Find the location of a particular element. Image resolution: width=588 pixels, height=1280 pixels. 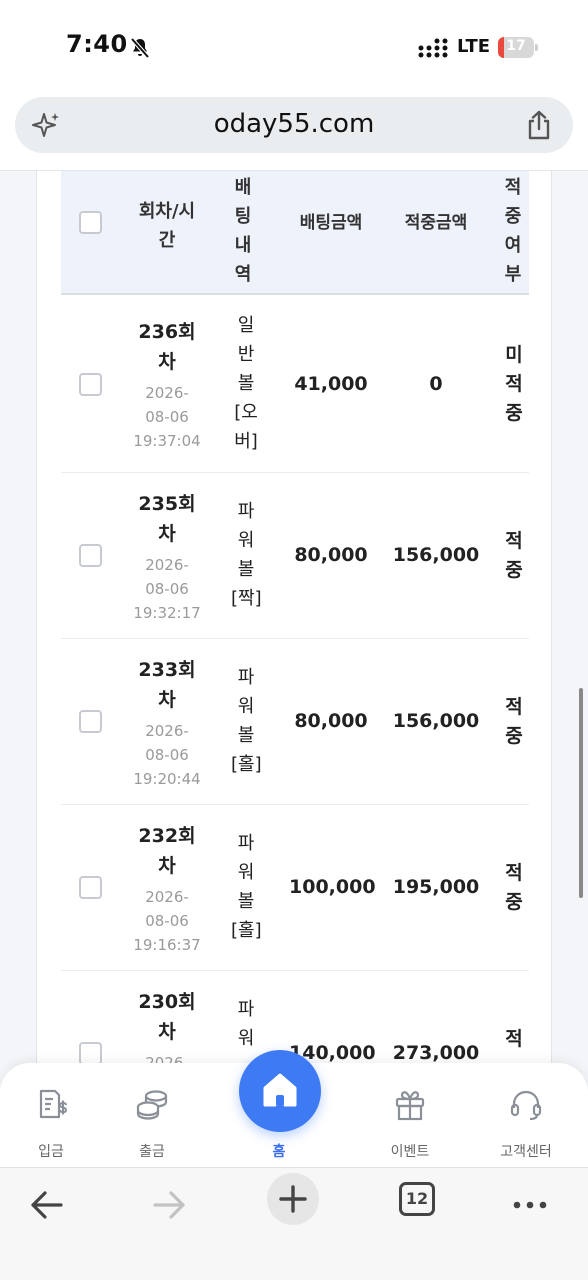

headset-icon is located at coordinates (526, 1105).